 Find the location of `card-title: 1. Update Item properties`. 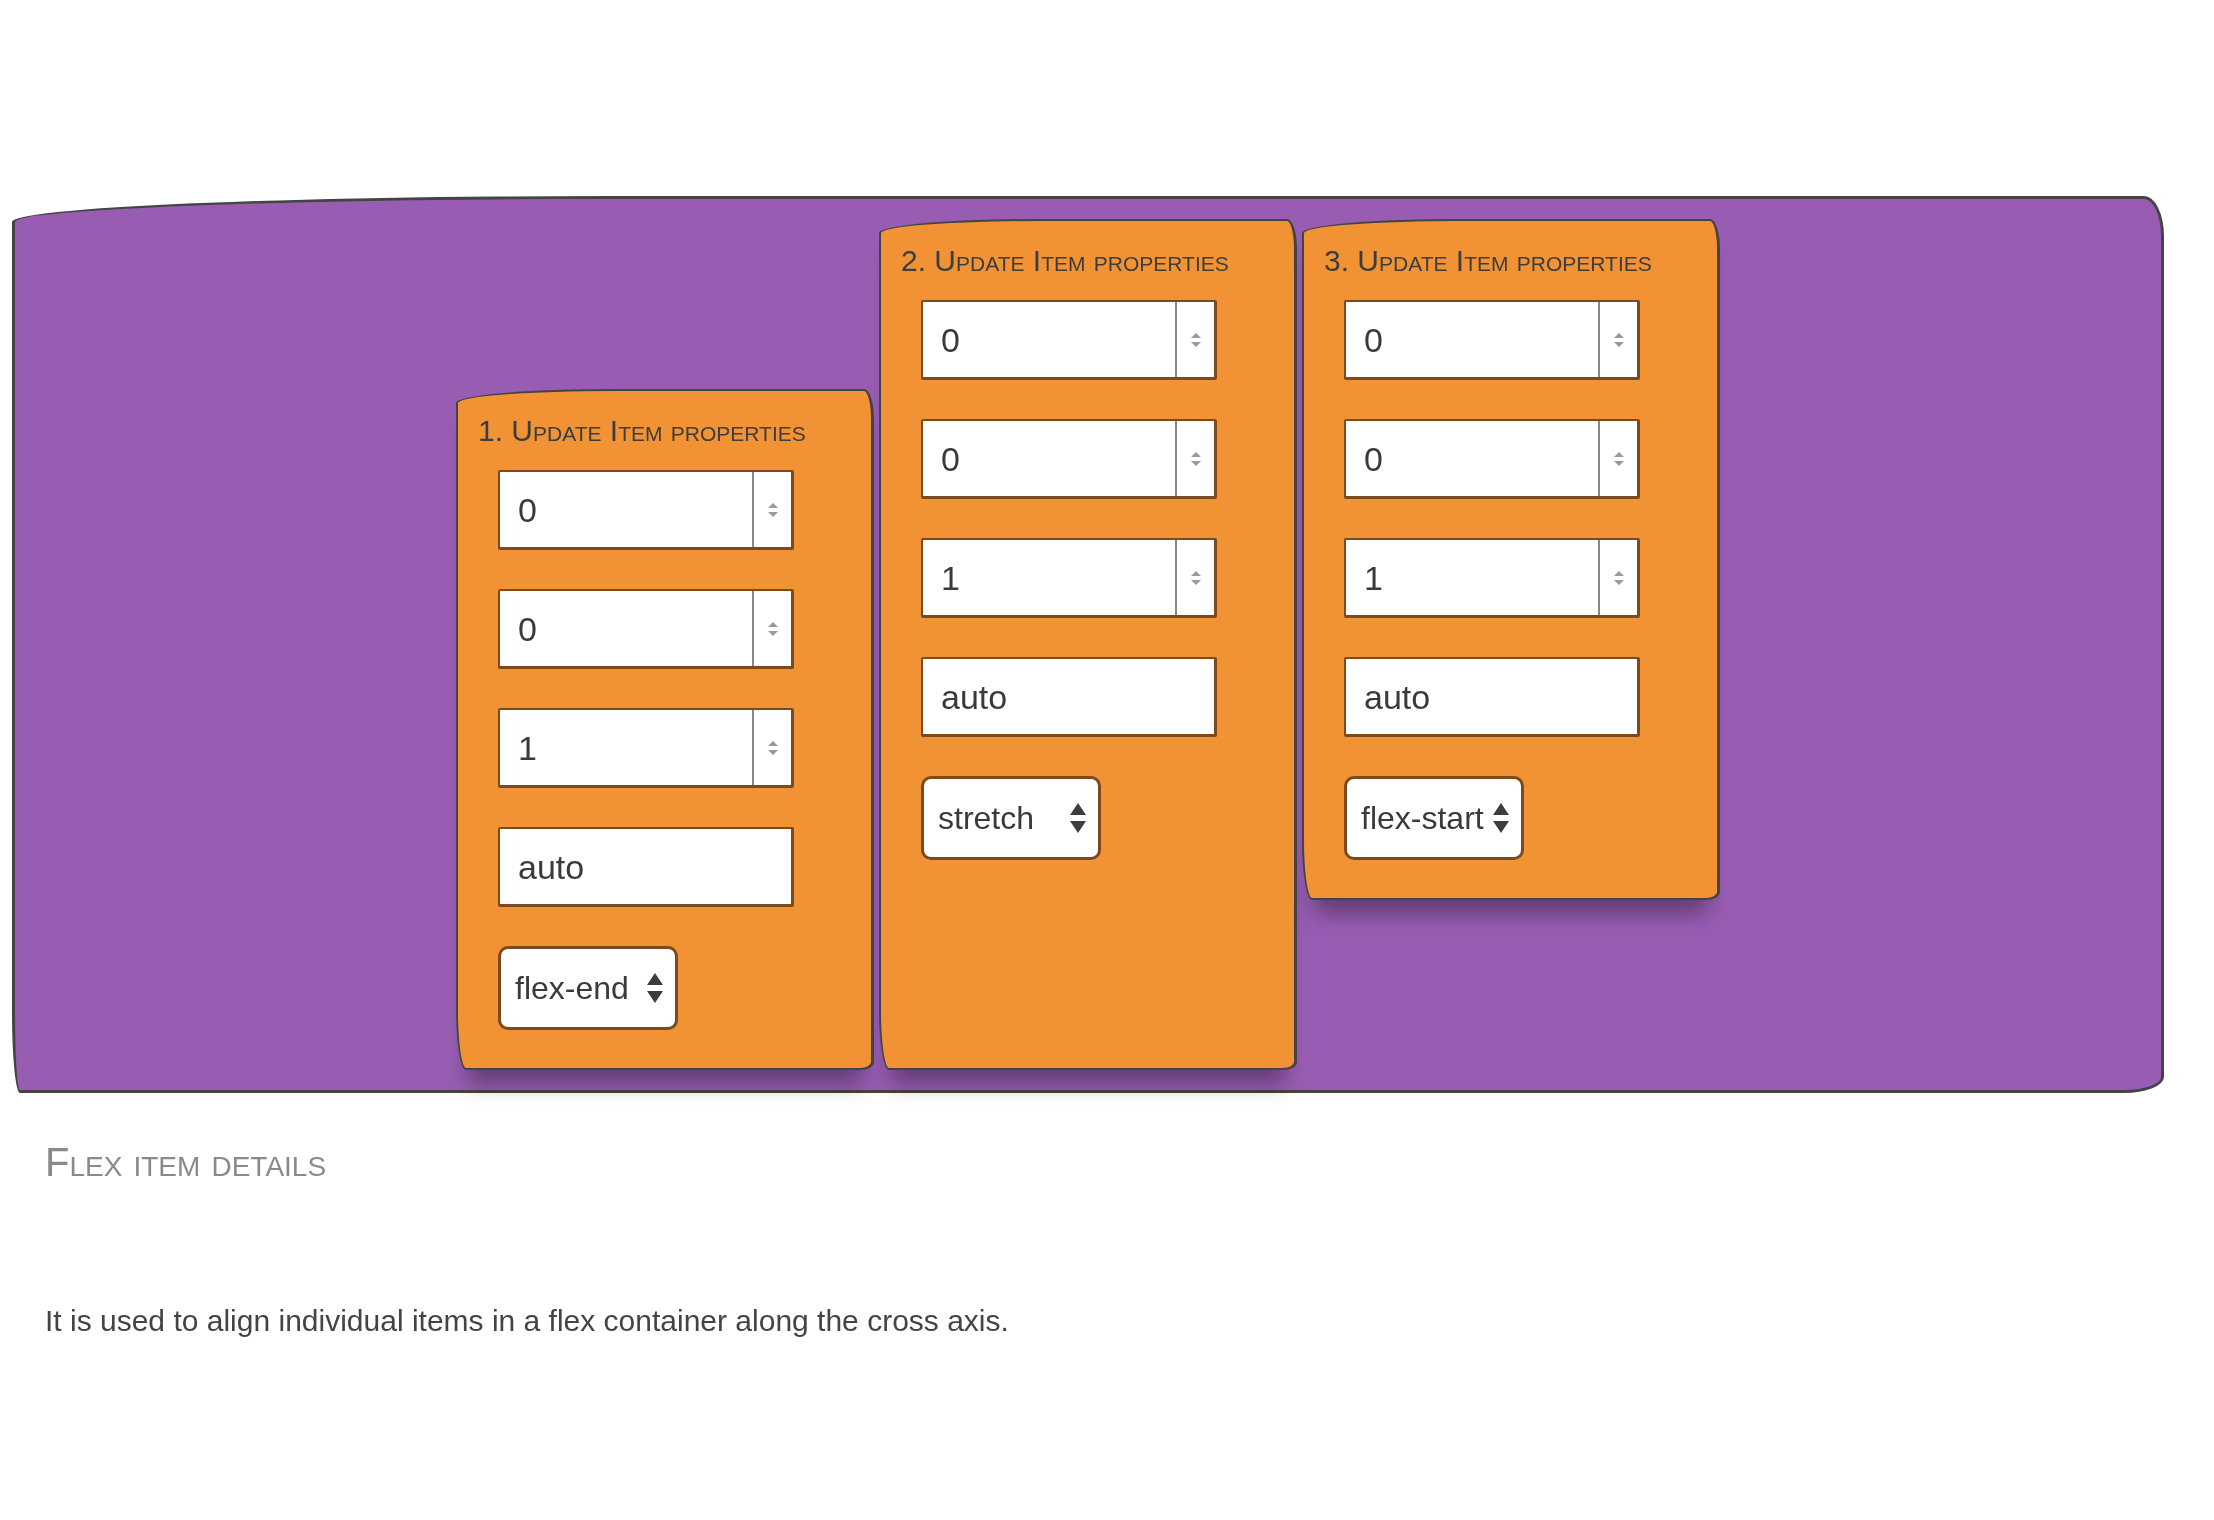

card-title: 1. Update Item properties is located at coordinates (642, 431).